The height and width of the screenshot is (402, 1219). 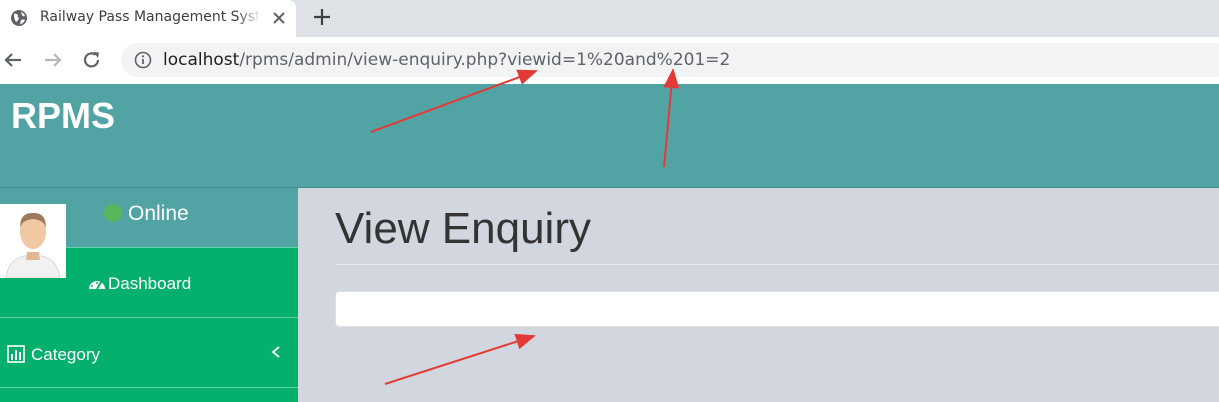 I want to click on status-label: Online, so click(x=158, y=213).